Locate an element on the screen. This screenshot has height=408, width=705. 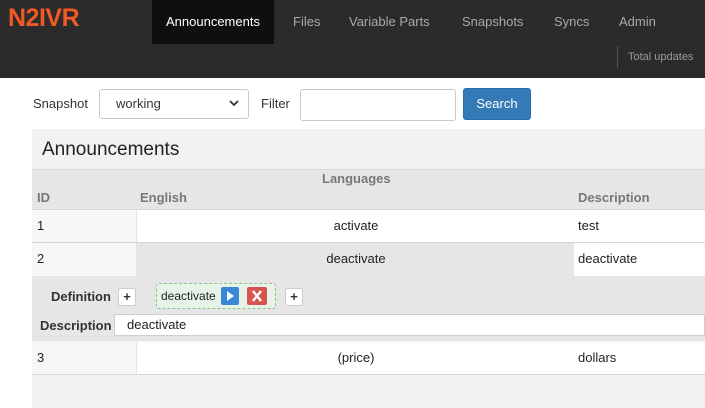
id-text: 1 is located at coordinates (41, 225).